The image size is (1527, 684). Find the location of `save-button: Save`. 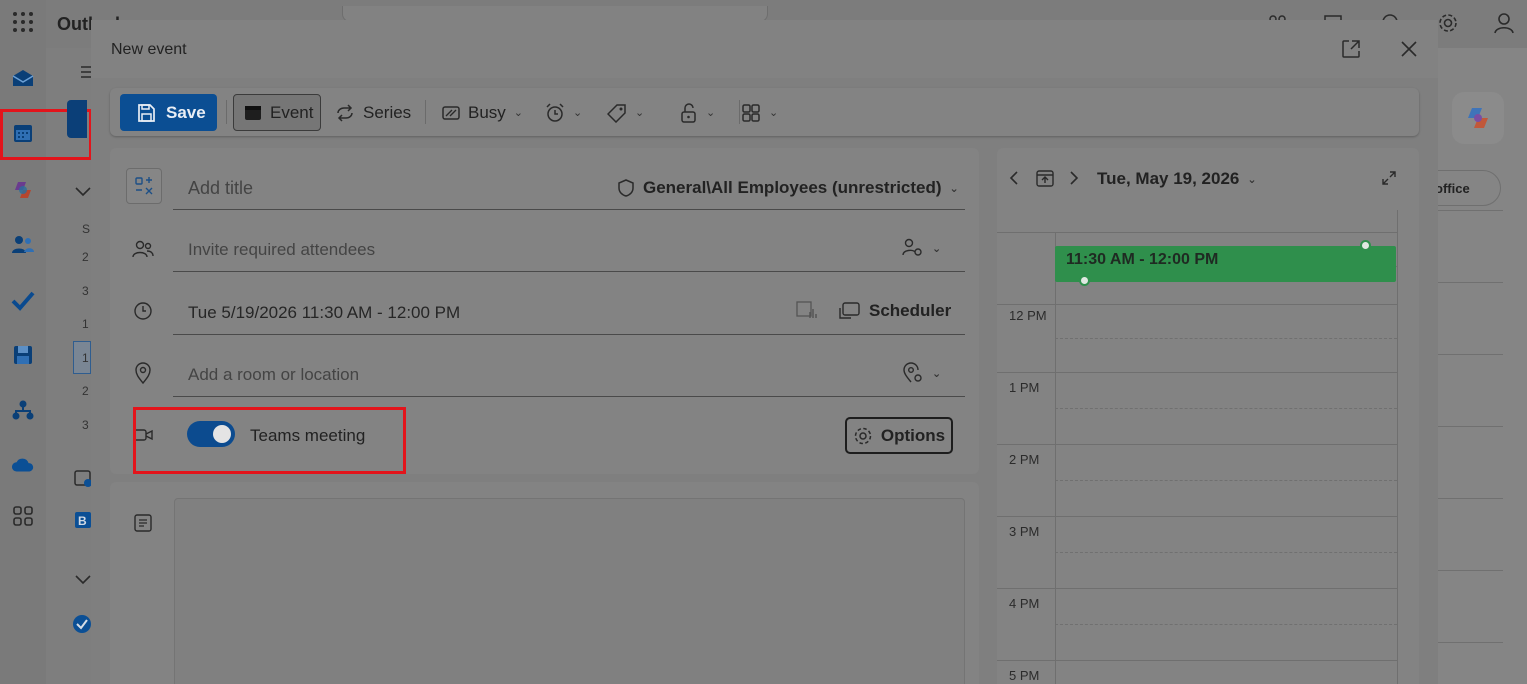

save-button: Save is located at coordinates (168, 112).